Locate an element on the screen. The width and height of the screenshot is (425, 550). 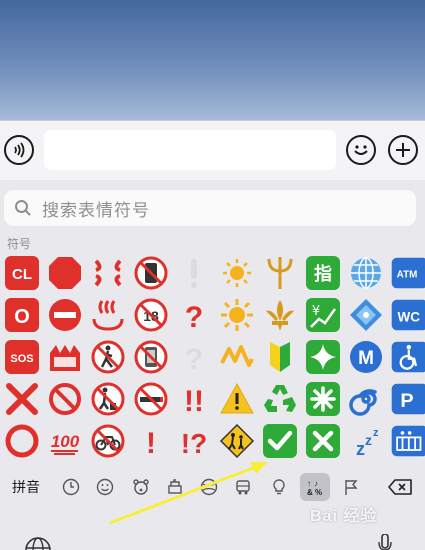
tab-animals is located at coordinates (141, 487).